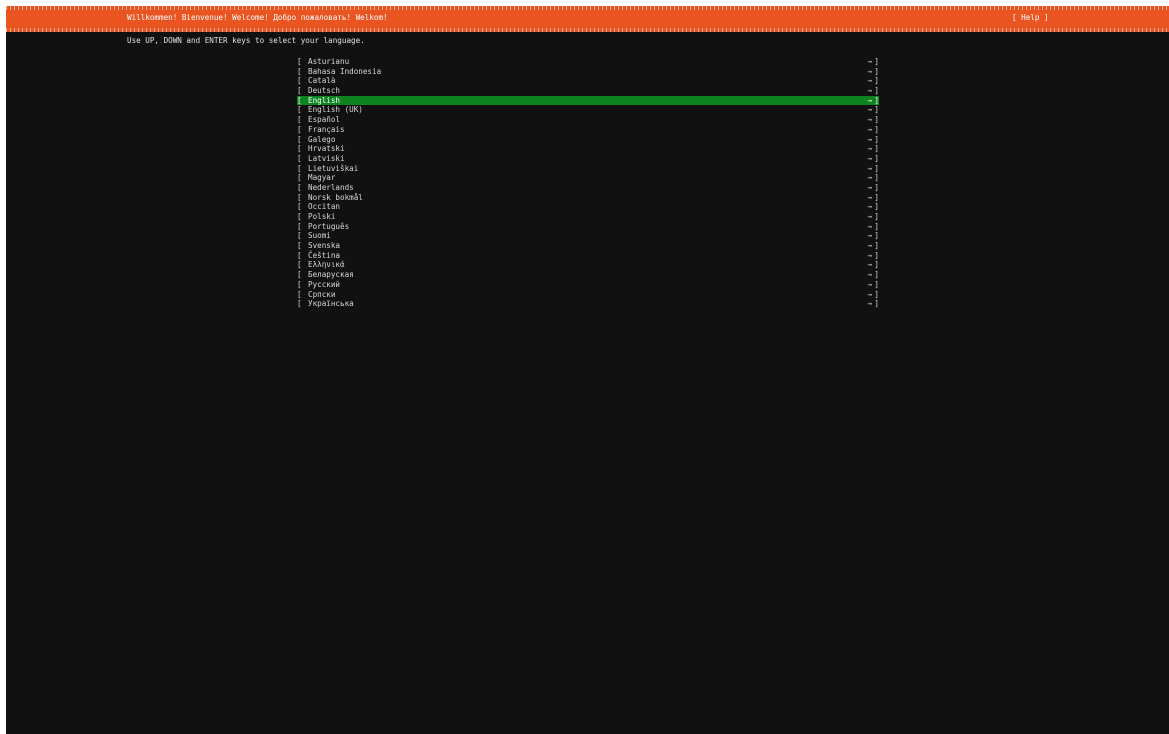 The height and width of the screenshot is (734, 1169). Describe the element at coordinates (588, 140) in the screenshot. I see `language-option-8: [Galego →]` at that location.